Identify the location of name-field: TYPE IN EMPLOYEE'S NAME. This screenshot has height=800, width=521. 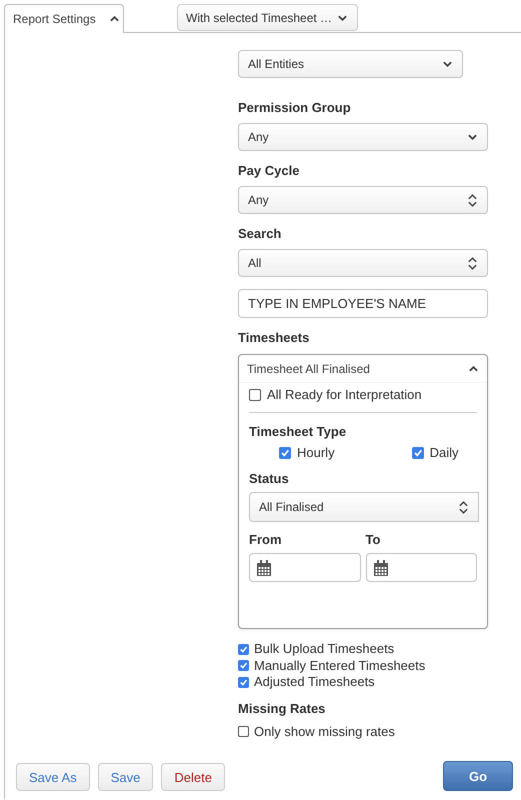
(363, 303).